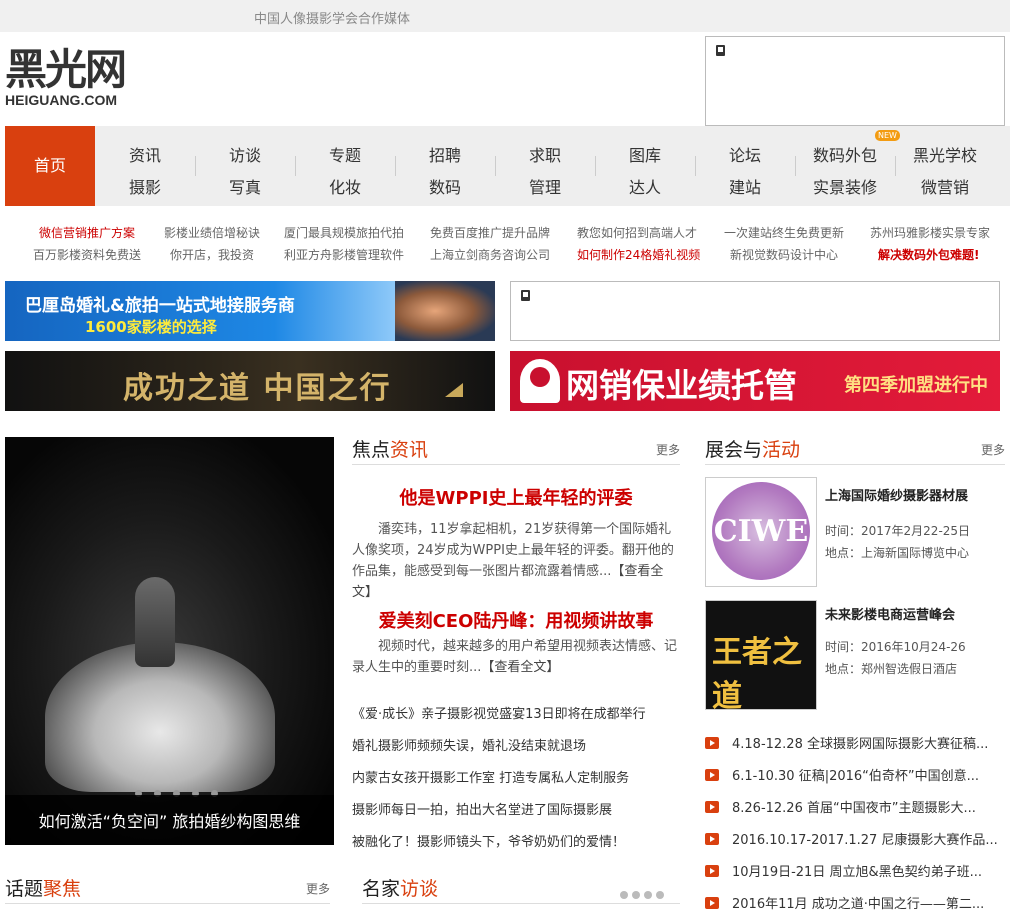  Describe the element at coordinates (66, 69) in the screenshot. I see `logo-main-text: 黑光网` at that location.